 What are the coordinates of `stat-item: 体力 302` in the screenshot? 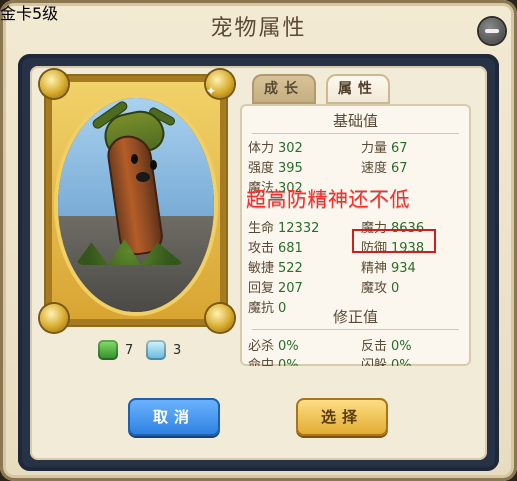 It's located at (275, 148).